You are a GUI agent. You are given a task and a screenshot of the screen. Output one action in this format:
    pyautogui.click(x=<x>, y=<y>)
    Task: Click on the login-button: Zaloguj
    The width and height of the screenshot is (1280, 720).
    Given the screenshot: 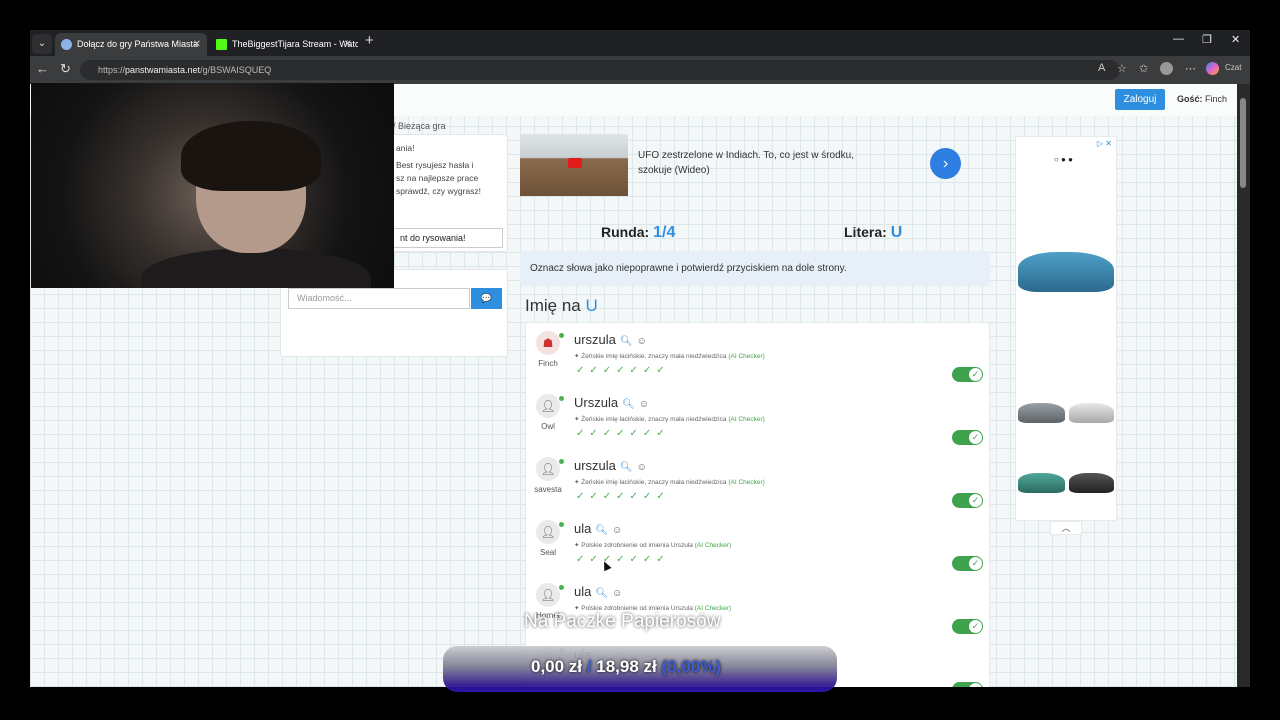 What is the action you would take?
    pyautogui.click(x=1140, y=99)
    